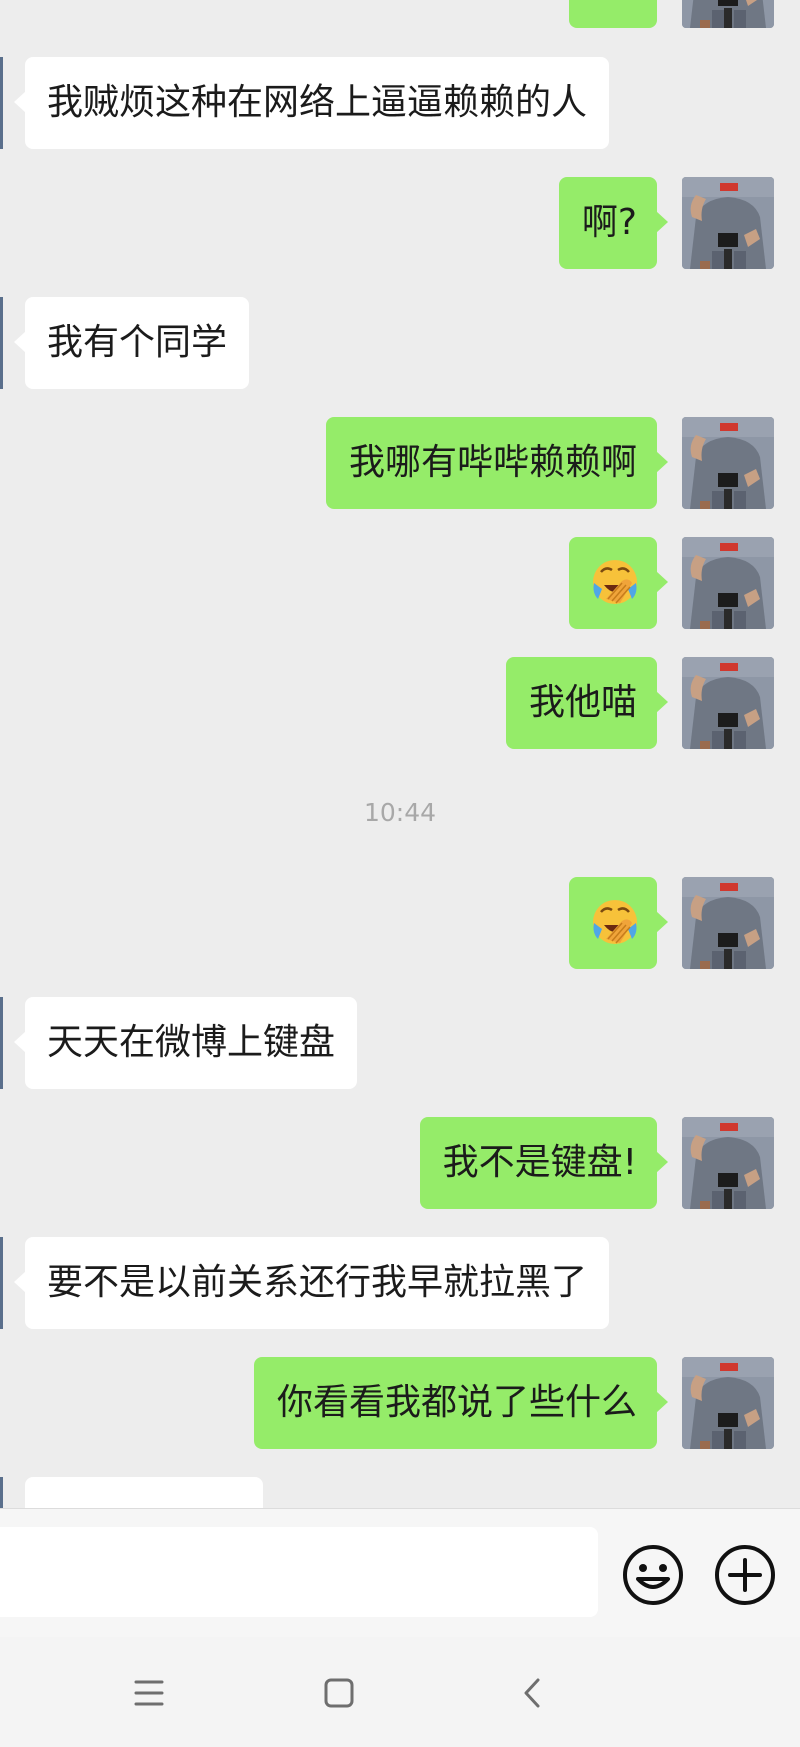 The image size is (800, 1747). What do you see at coordinates (149, 1693) in the screenshot?
I see `menu-lines-icon` at bounding box center [149, 1693].